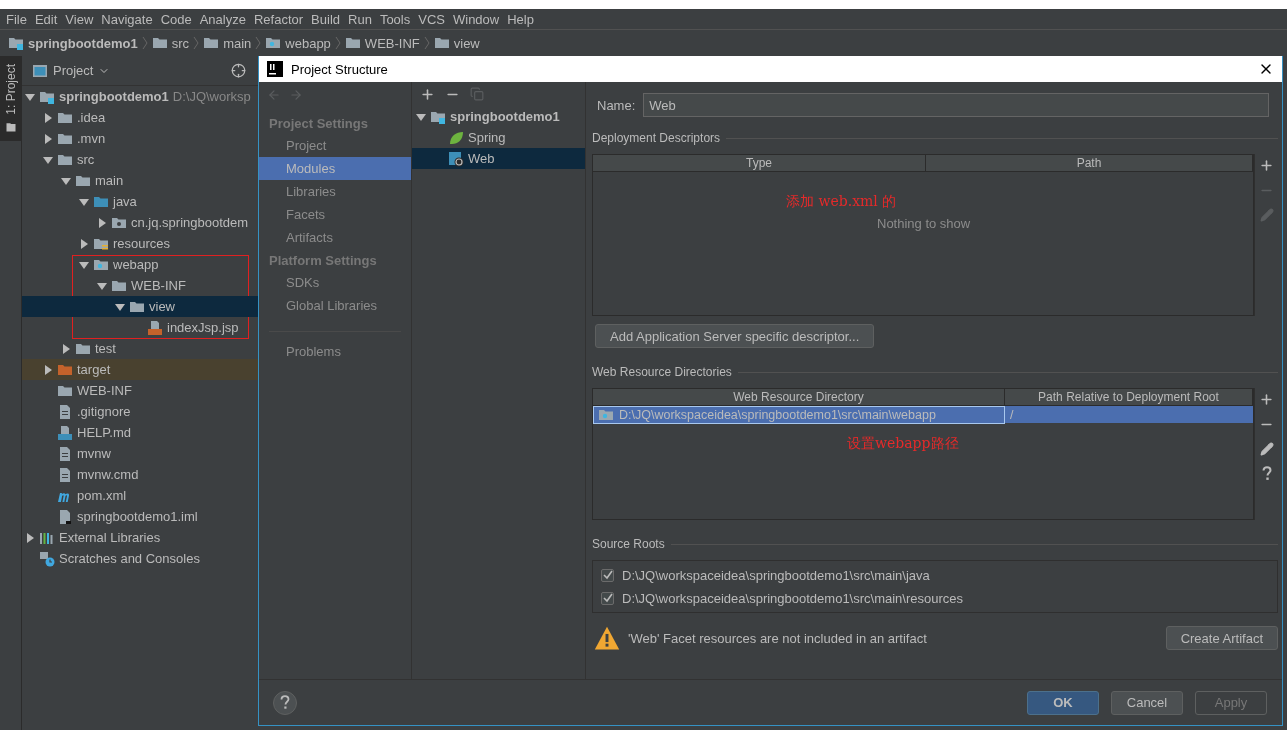 The height and width of the screenshot is (730, 1287). What do you see at coordinates (1129, 397) in the screenshot?
I see `column-header: Path Relative to Deployment Root` at bounding box center [1129, 397].